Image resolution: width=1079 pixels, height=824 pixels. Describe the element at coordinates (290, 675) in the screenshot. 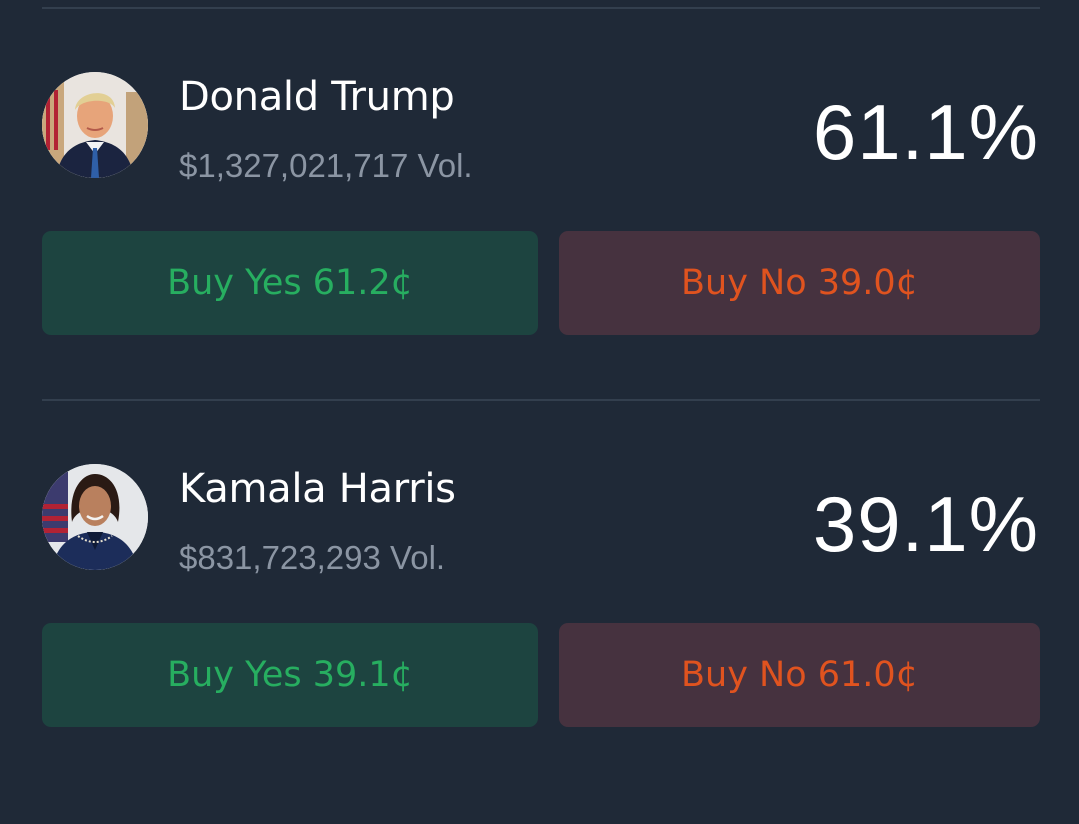

I see `buy-yes-button: Buy Yes 39.1¢` at that location.